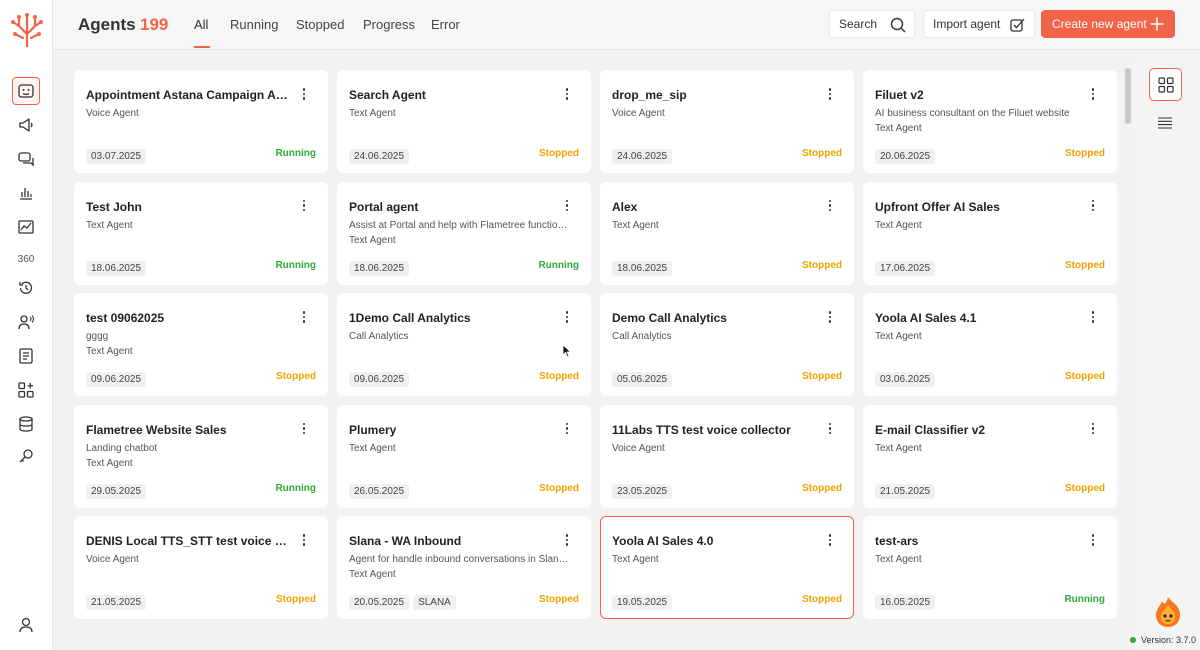  Describe the element at coordinates (1133, 640) in the screenshot. I see `status-dot` at that location.